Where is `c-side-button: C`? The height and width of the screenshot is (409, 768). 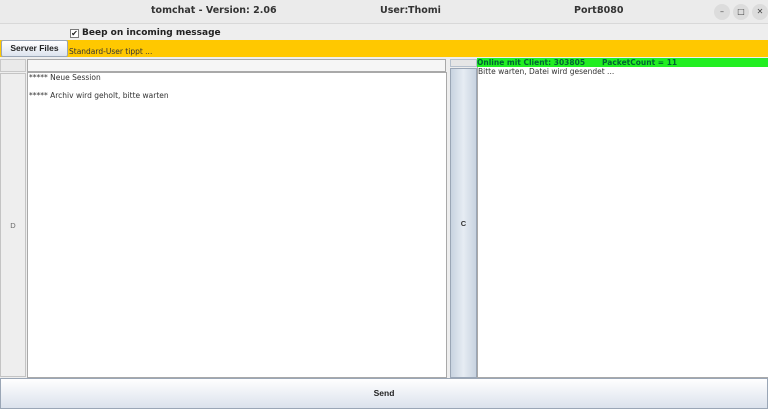
c-side-button: C is located at coordinates (463, 223).